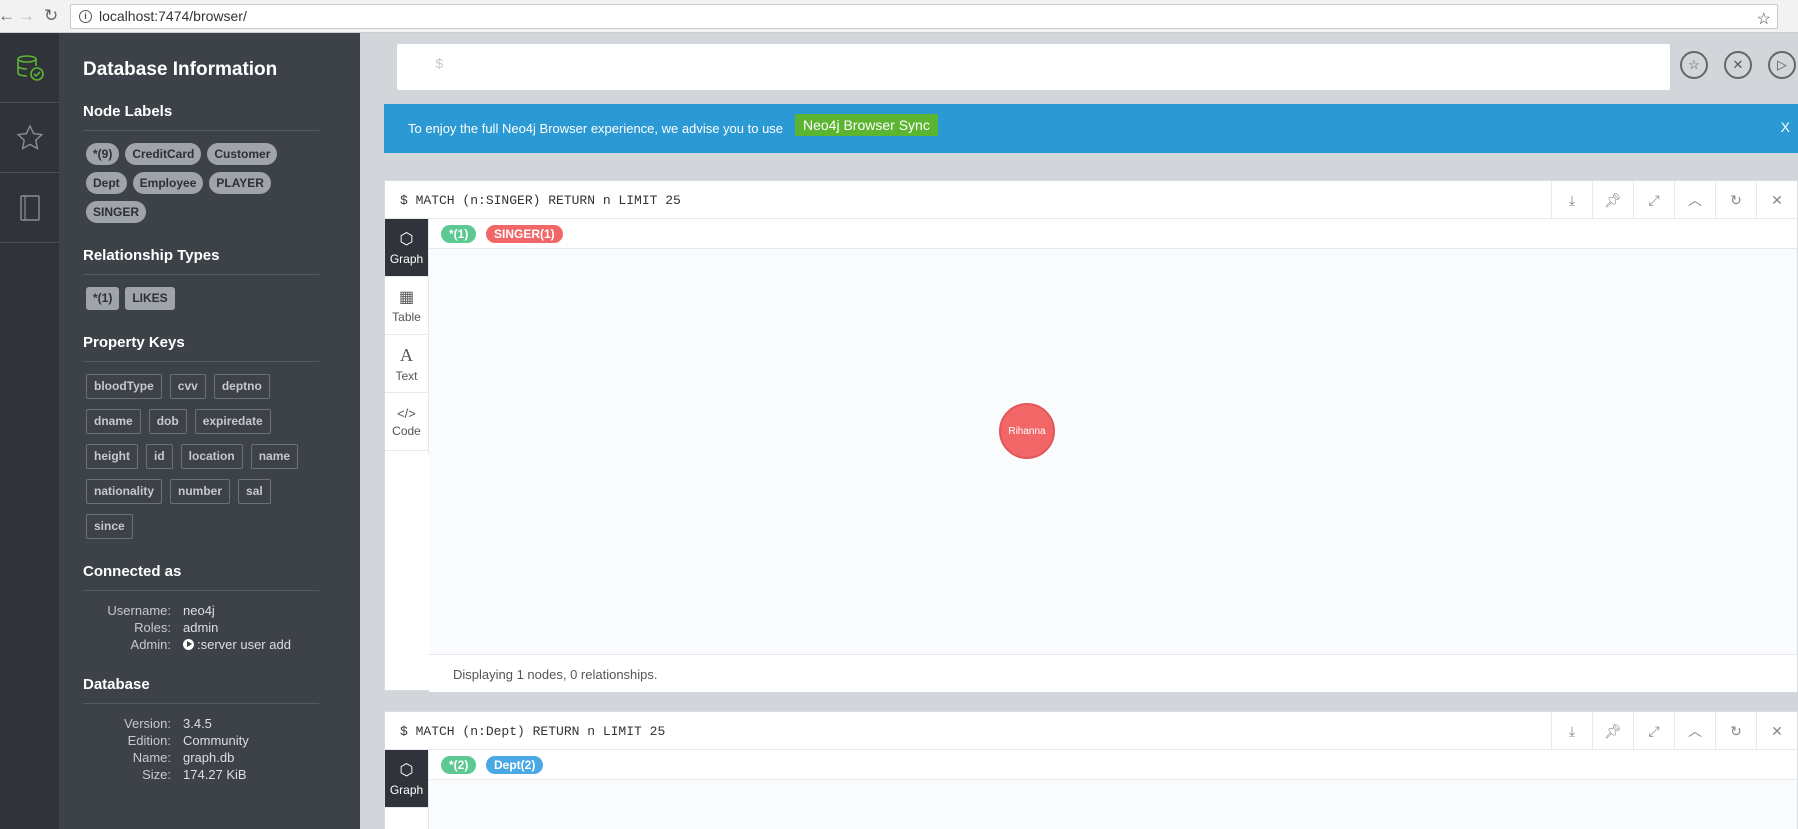 The height and width of the screenshot is (829, 1798). Describe the element at coordinates (168, 183) in the screenshot. I see `node-label-pill: Employee` at that location.